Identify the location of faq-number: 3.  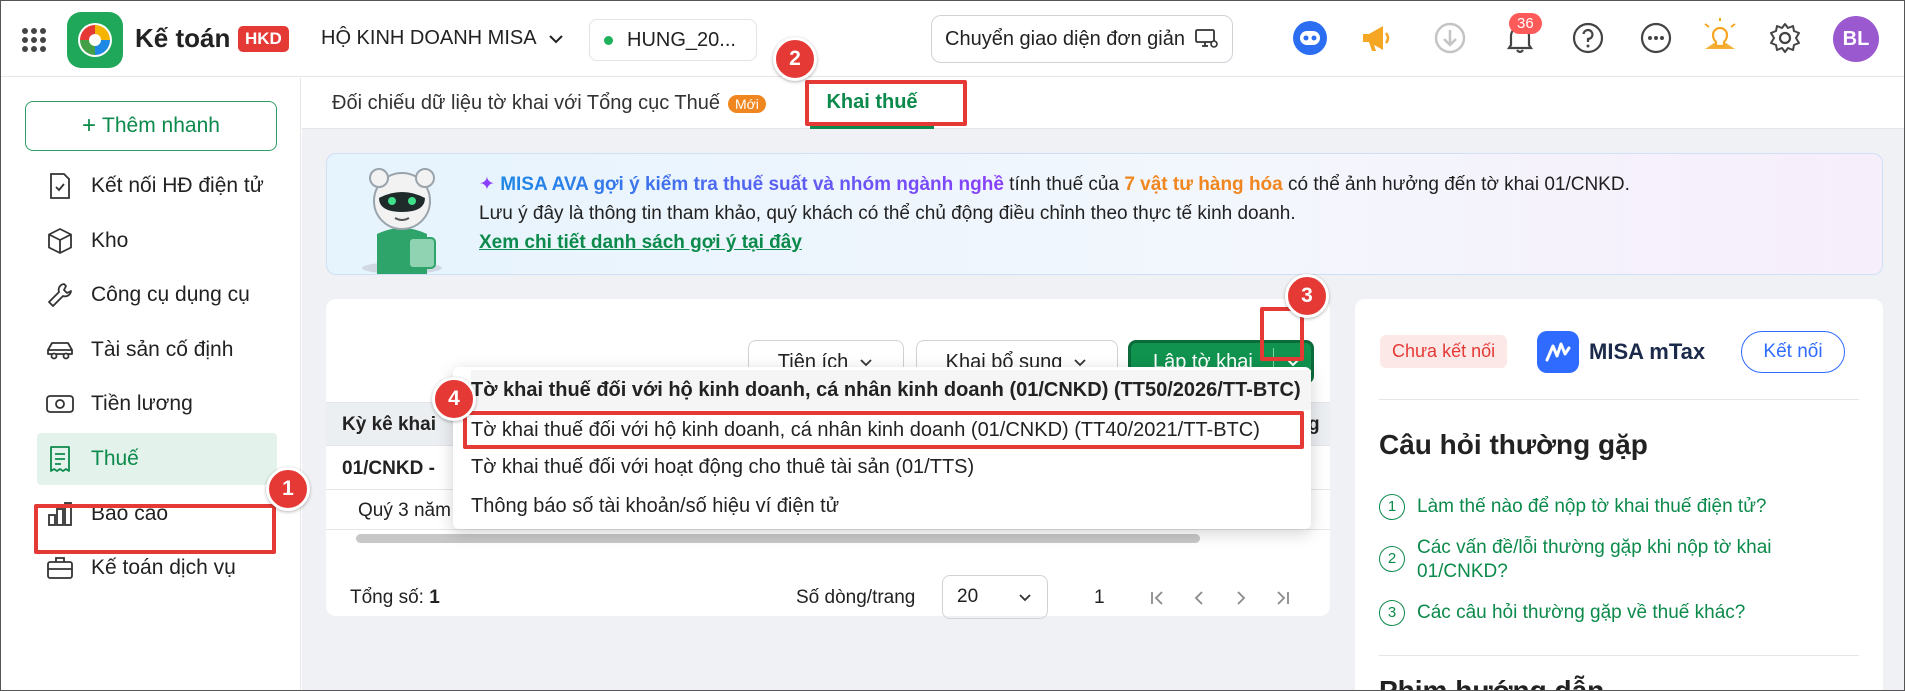
(1392, 613).